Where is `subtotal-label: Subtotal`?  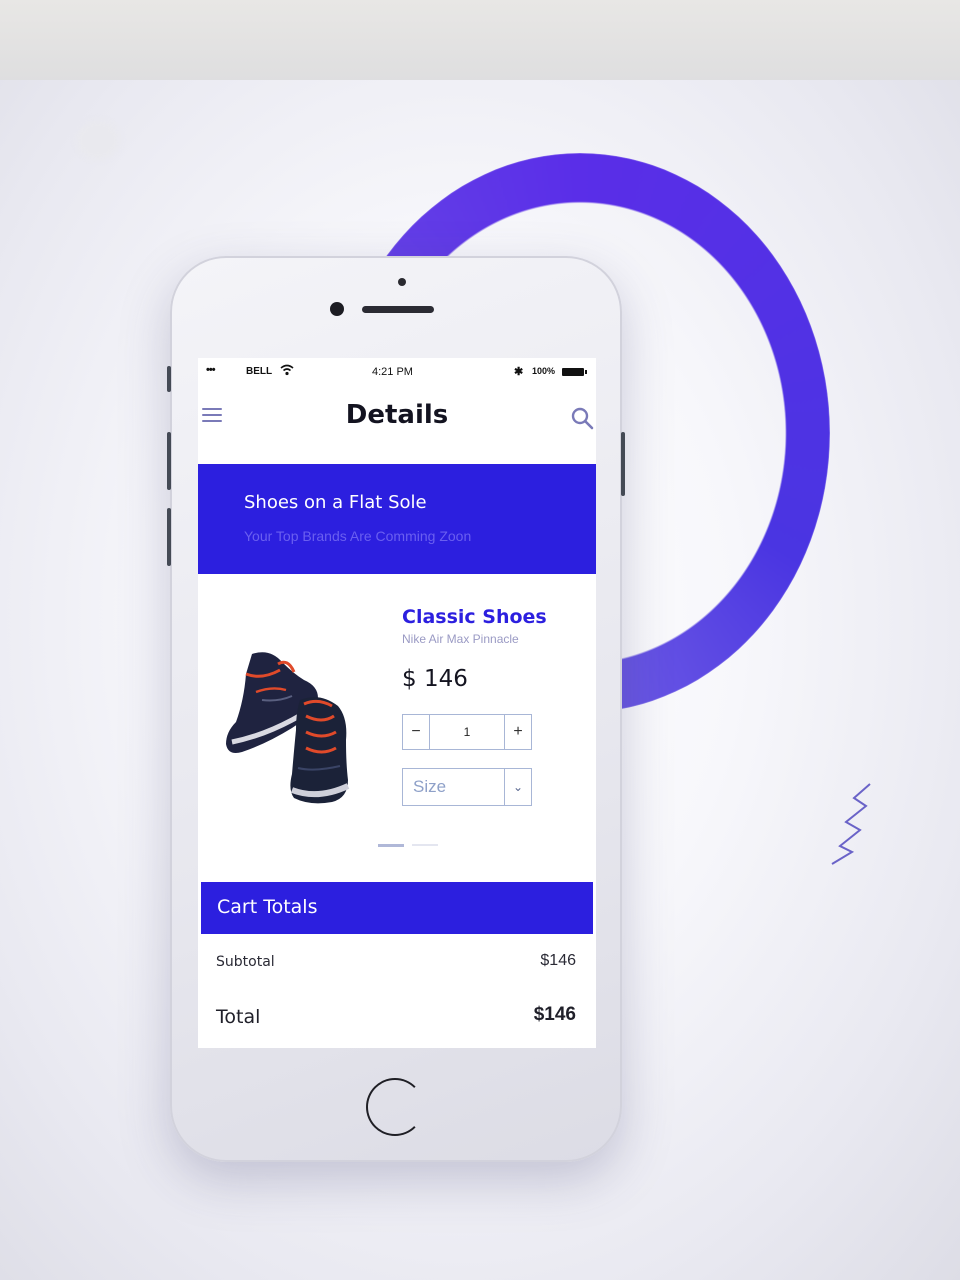
subtotal-label: Subtotal is located at coordinates (245, 962).